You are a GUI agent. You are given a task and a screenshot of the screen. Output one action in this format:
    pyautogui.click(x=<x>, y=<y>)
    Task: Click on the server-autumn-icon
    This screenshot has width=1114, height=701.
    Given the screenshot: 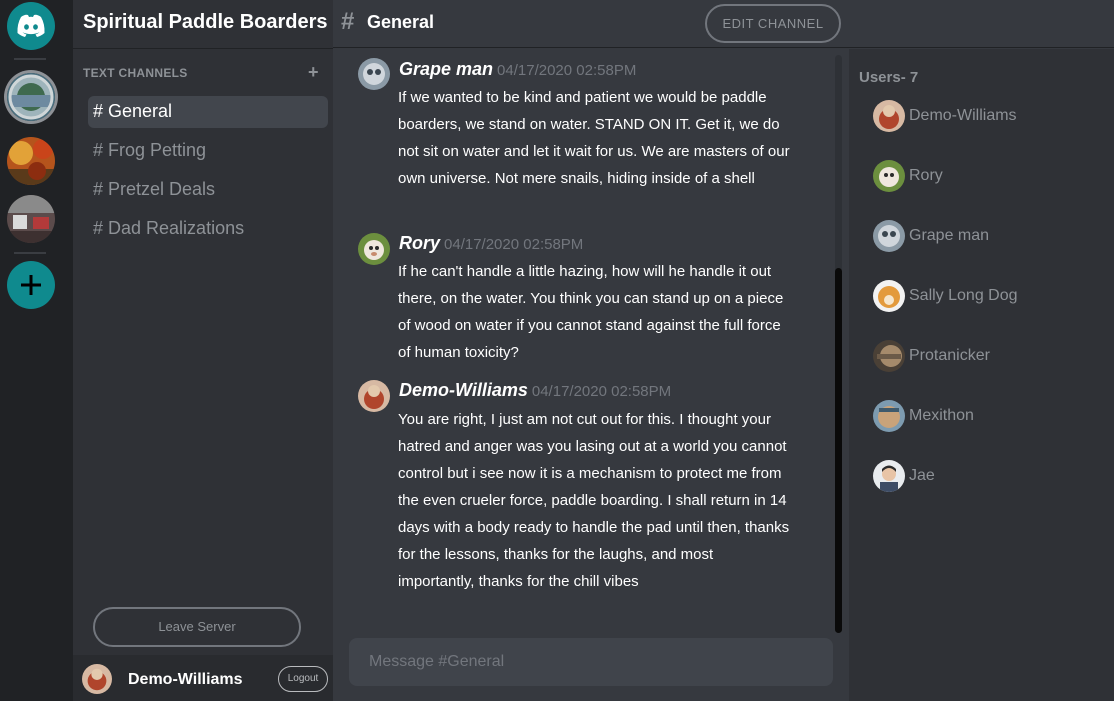 What is the action you would take?
    pyautogui.click(x=31, y=161)
    